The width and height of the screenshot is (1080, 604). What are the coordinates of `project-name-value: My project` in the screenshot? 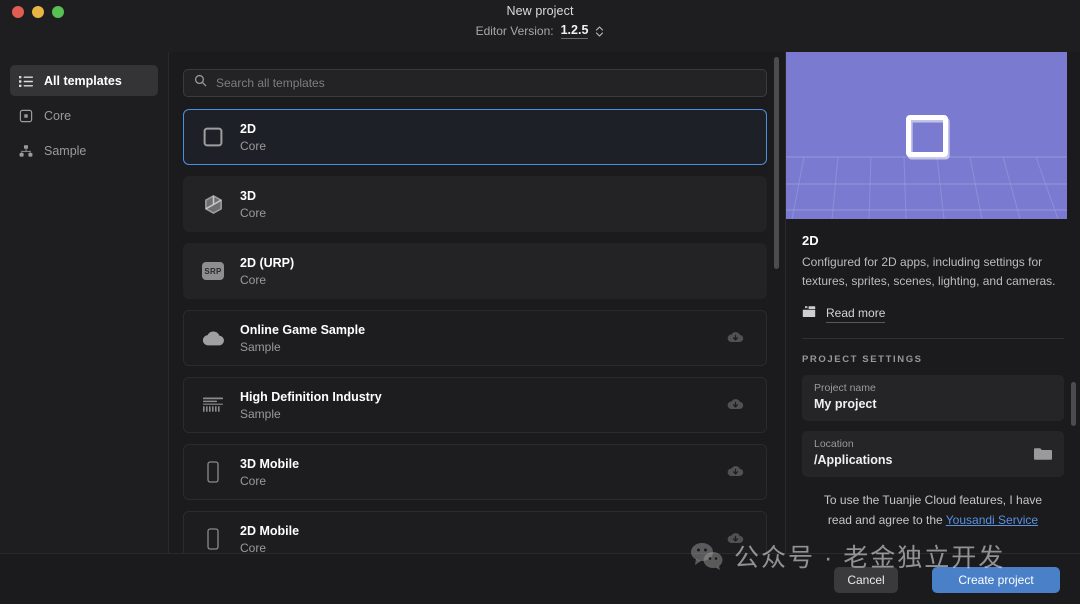 It's located at (933, 404).